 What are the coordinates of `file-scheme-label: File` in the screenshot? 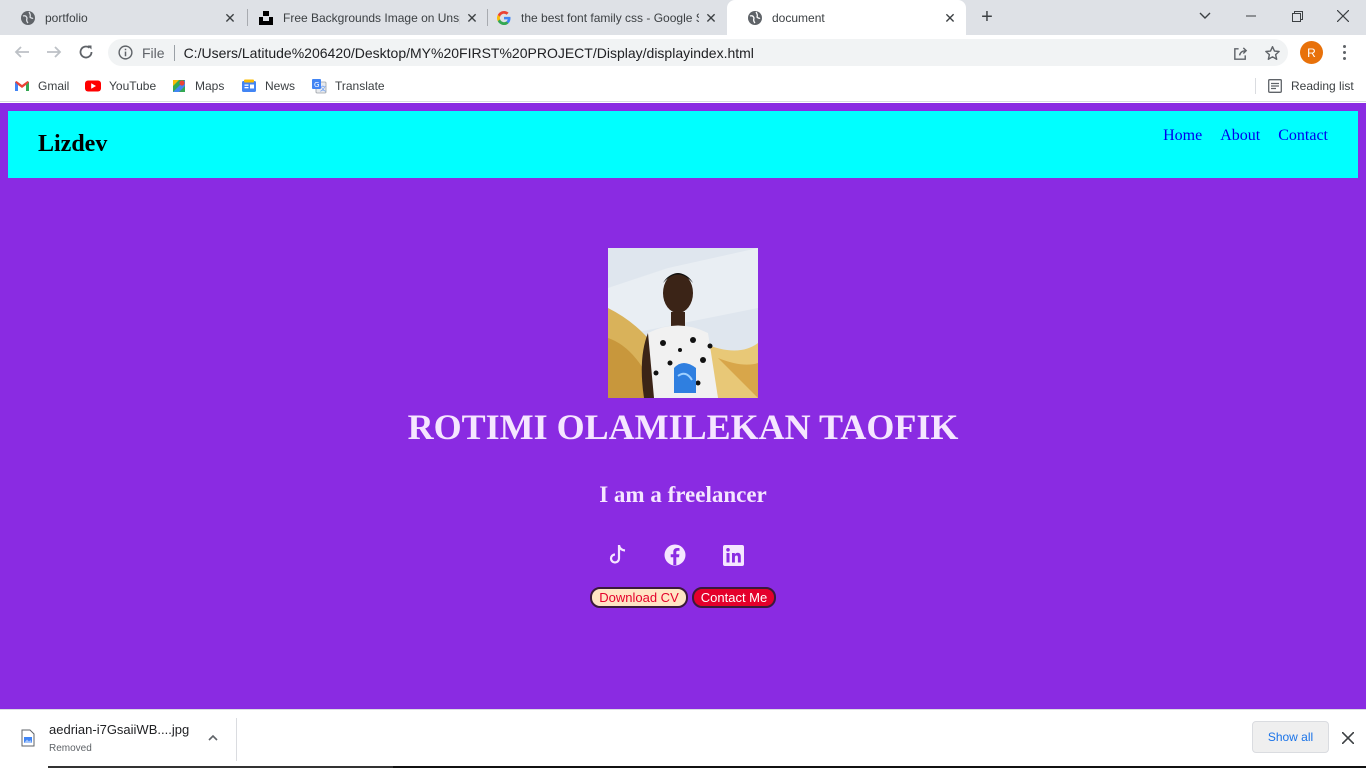 It's located at (153, 52).